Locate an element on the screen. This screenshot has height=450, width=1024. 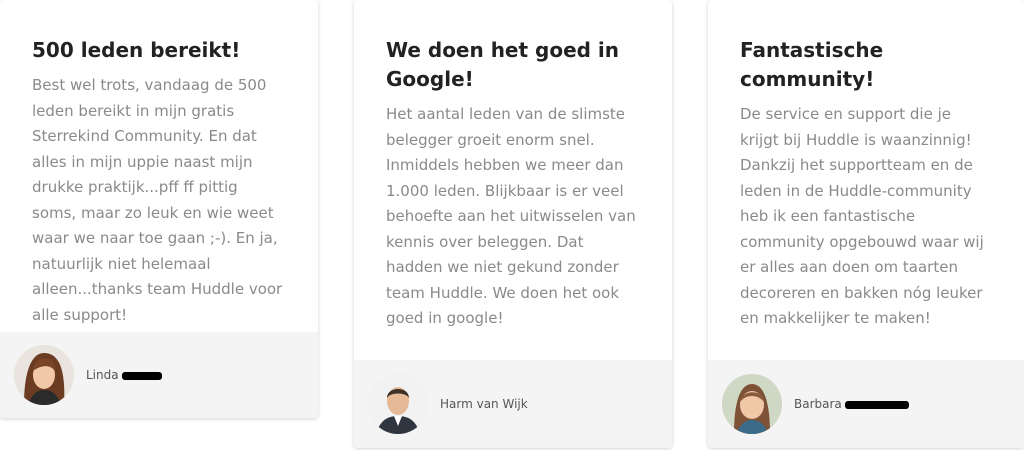
testimonial-footer: Linda is located at coordinates (159, 375).